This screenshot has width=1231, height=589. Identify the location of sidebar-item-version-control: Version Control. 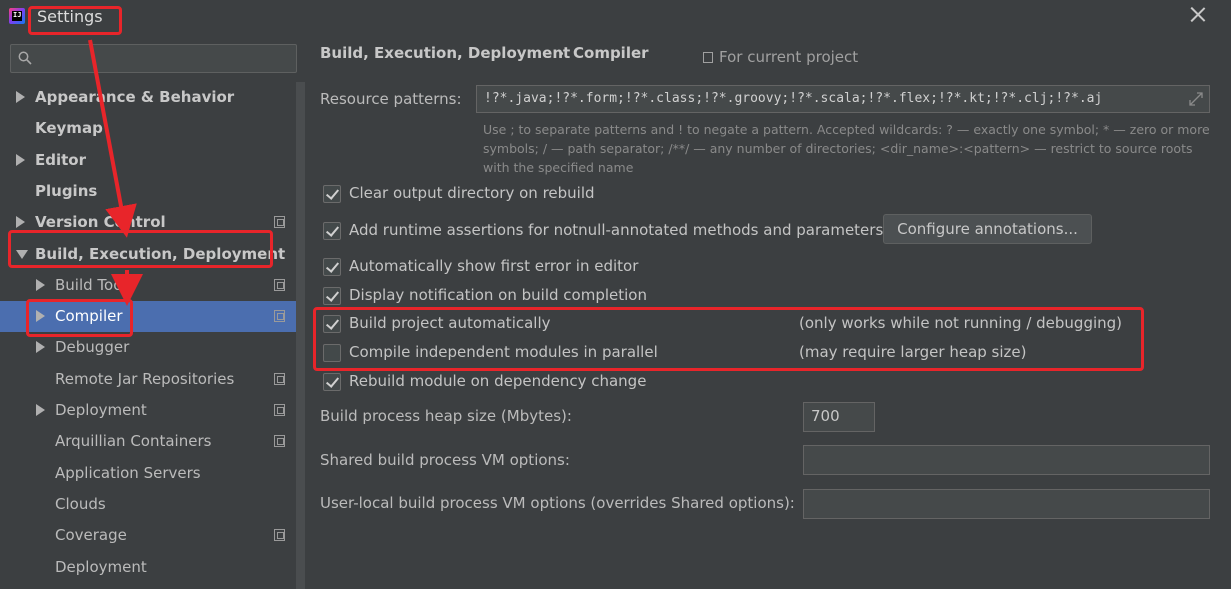
(148, 222).